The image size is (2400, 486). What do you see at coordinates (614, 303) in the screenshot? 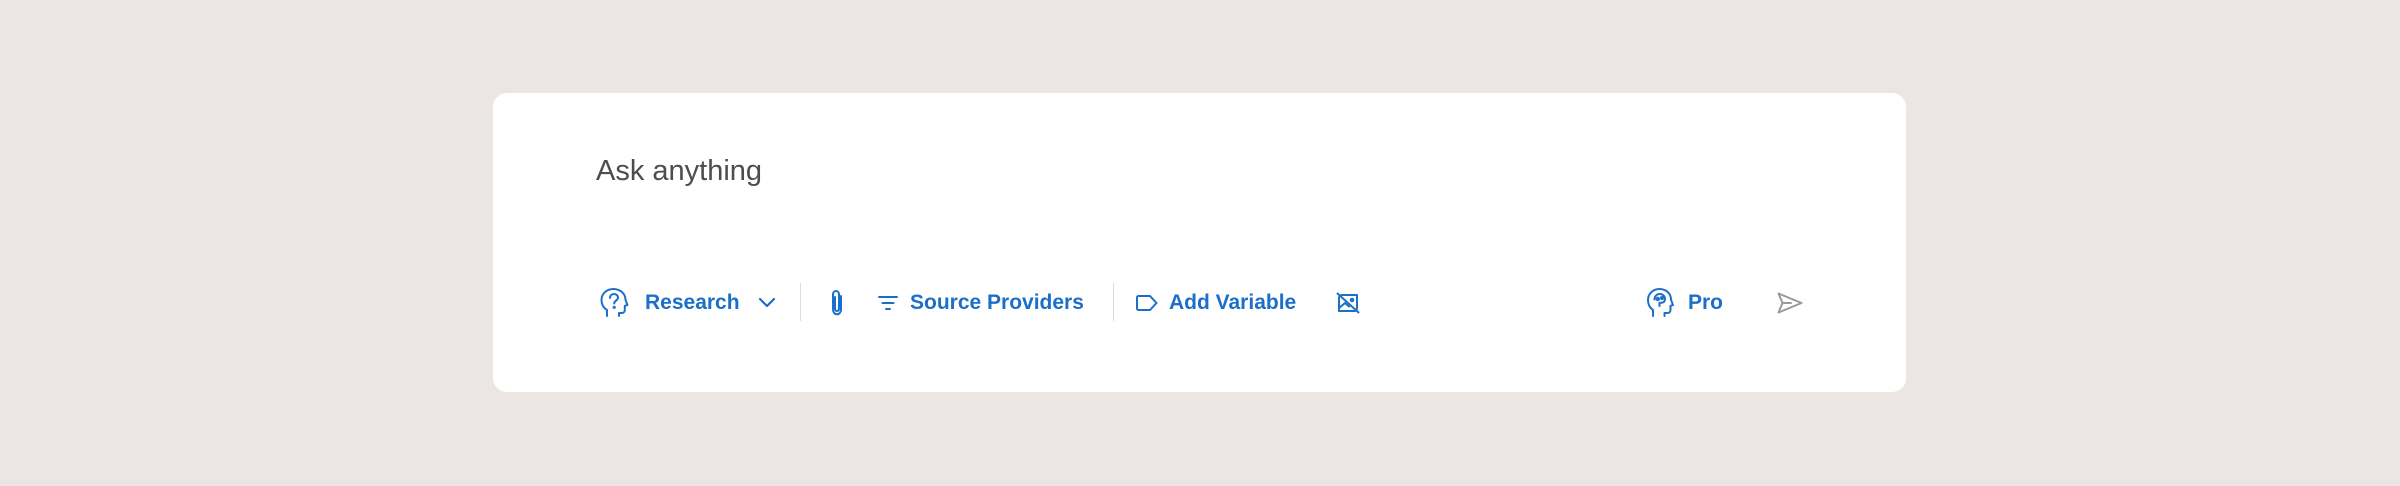
I see `head-question-icon` at bounding box center [614, 303].